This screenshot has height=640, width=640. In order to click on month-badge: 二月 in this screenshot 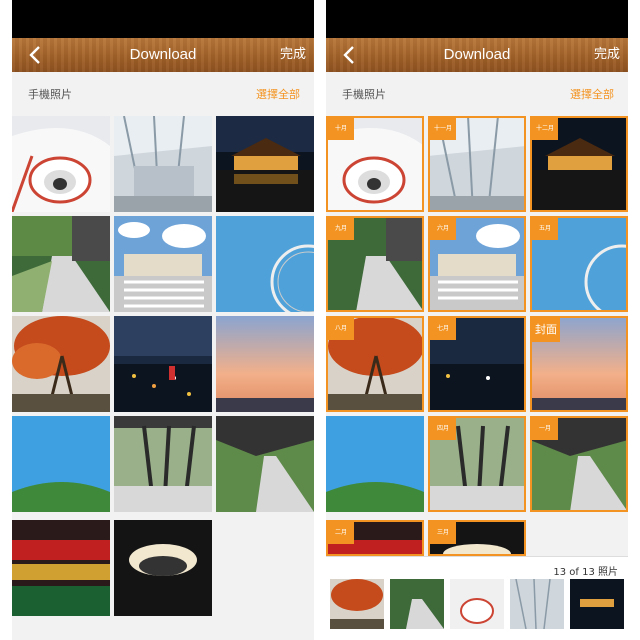, I will do `click(341, 533)`.